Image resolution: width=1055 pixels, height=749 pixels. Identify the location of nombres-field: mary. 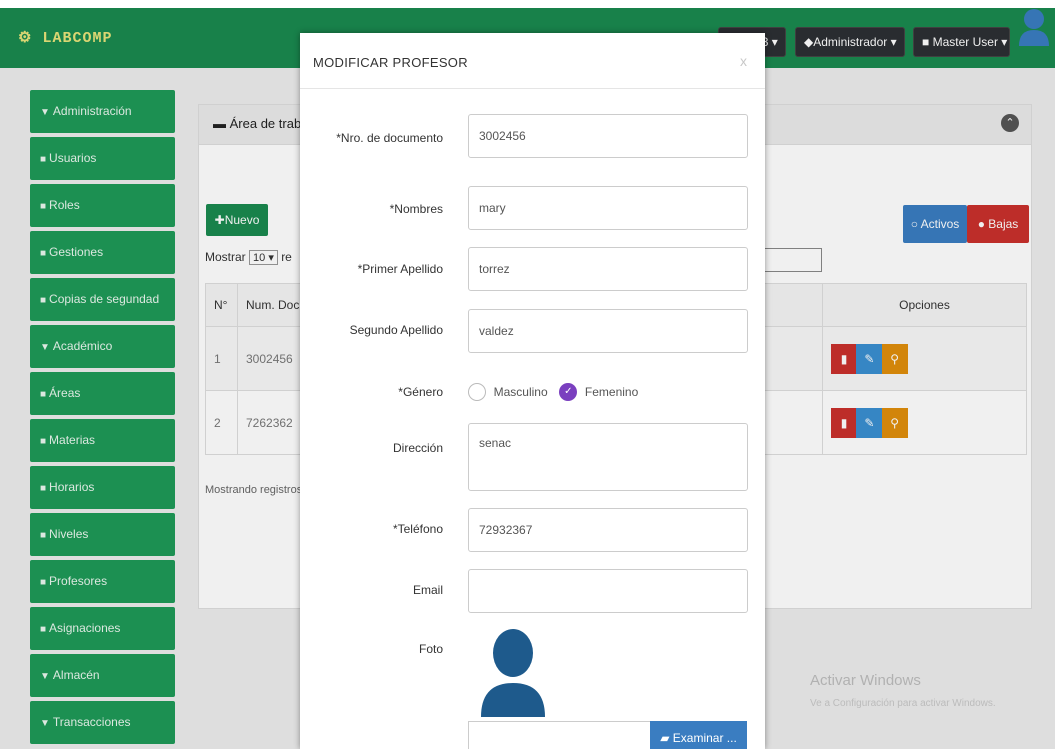
(608, 208).